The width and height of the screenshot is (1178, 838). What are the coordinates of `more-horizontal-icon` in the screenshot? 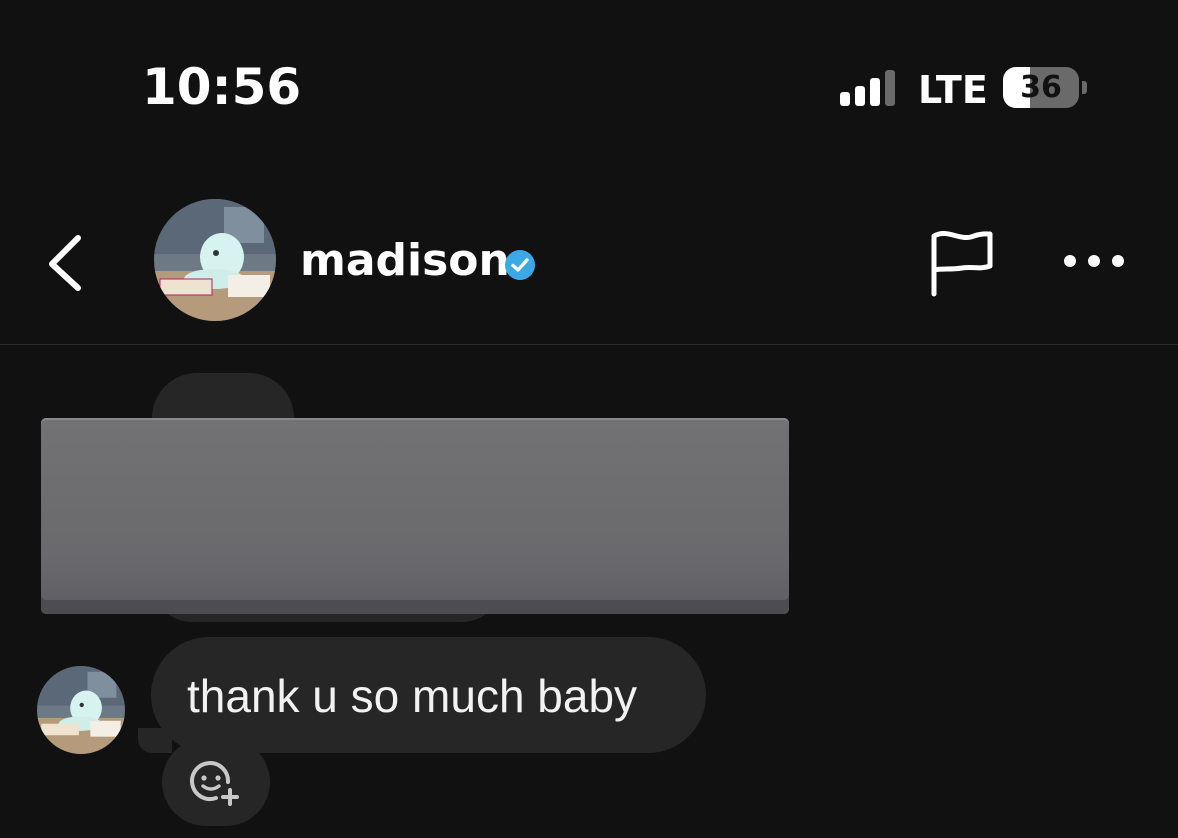 It's located at (1094, 261).